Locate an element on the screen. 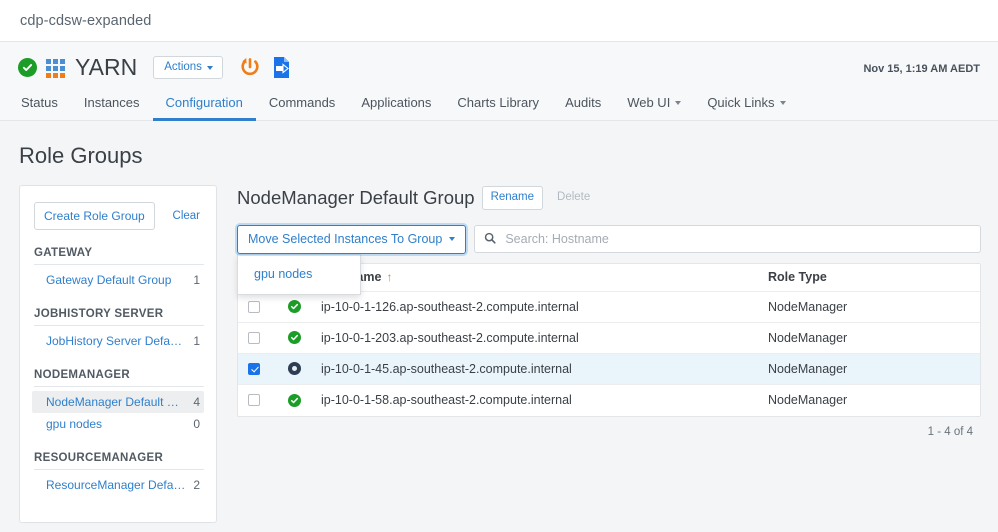 This screenshot has height=532, width=998. section-label-jobhistory-server: JOBHISTORY SERVER is located at coordinates (119, 317).